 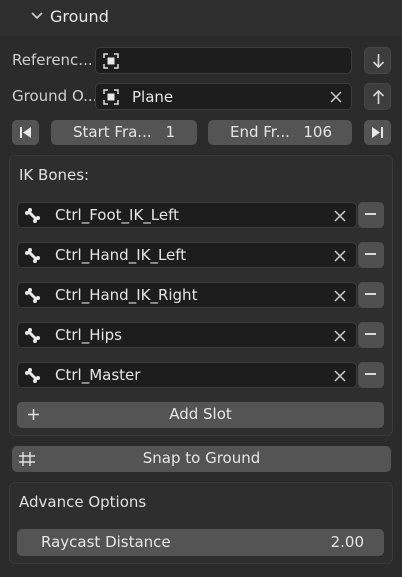 What do you see at coordinates (121, 255) in the screenshot?
I see `ik-bone-name: Ctrl_Hand_IK_Left` at bounding box center [121, 255].